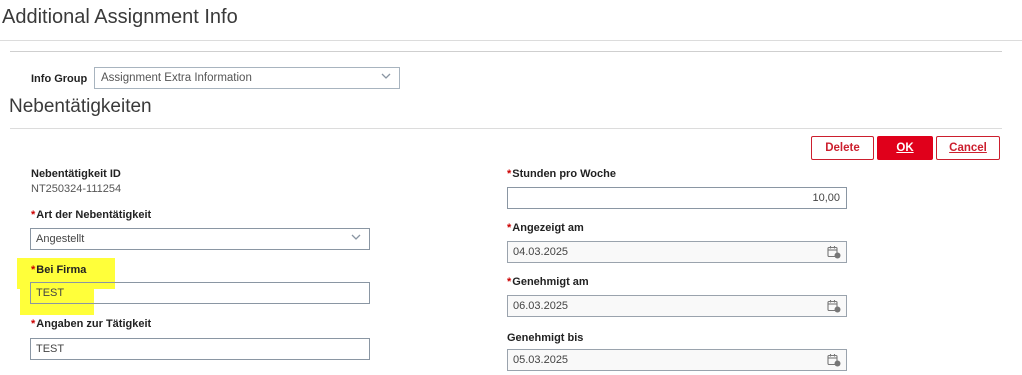 The height and width of the screenshot is (375, 1022). I want to click on firma-label-text: Bei Firma, so click(61, 270).